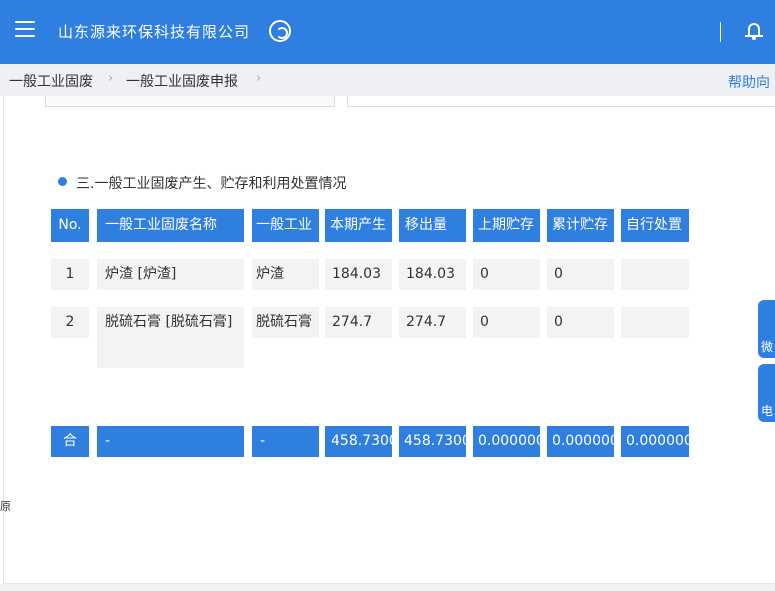  Describe the element at coordinates (70, 274) in the screenshot. I see `table-row-1-no: 1` at that location.